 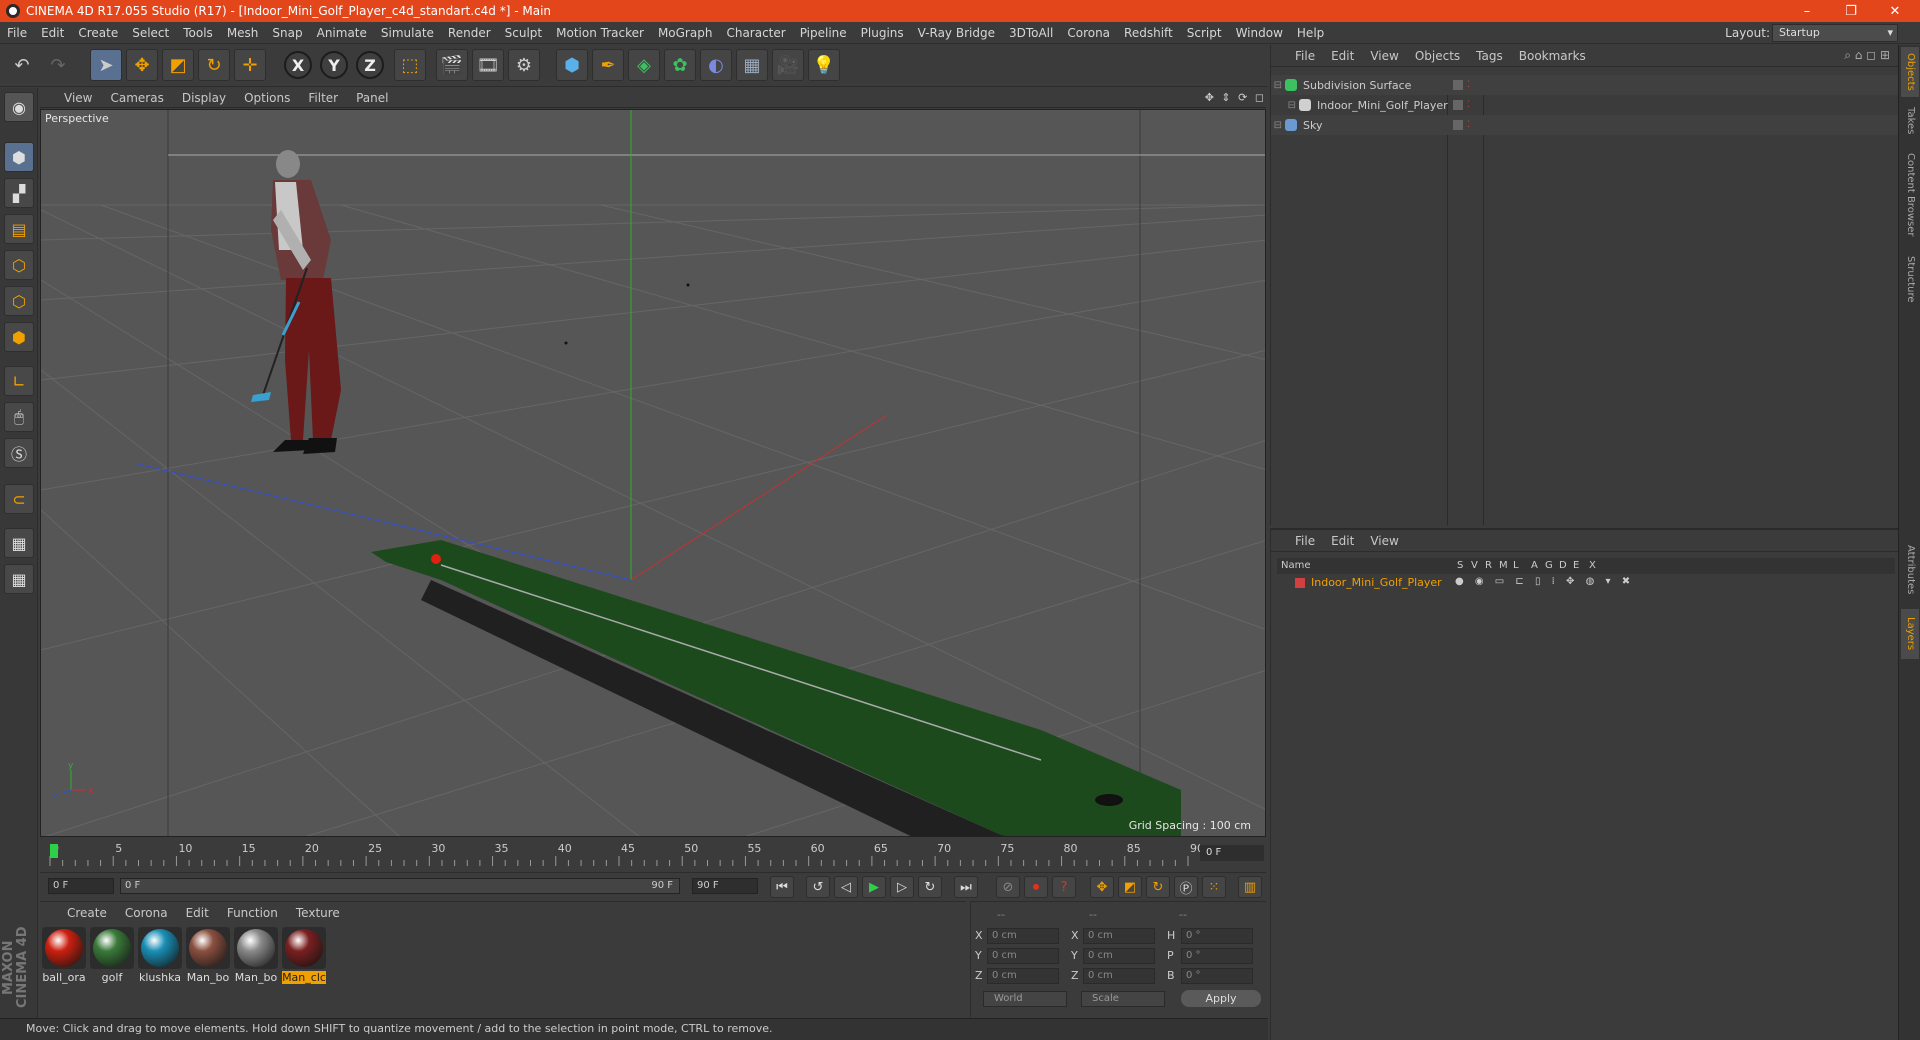 What do you see at coordinates (142, 65) in the screenshot?
I see `move-tool-button: ✥` at bounding box center [142, 65].